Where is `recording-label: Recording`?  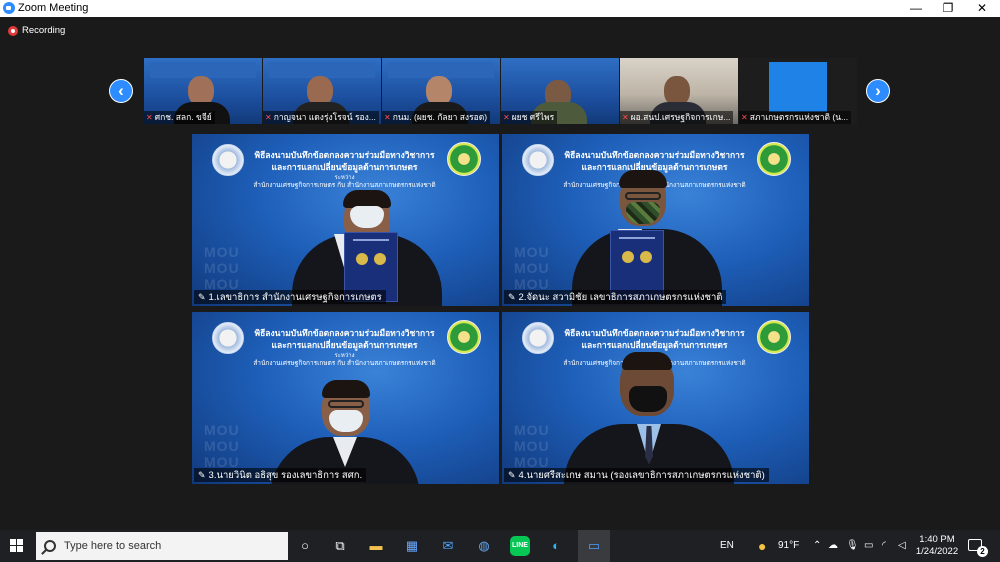
recording-label: Recording is located at coordinates (44, 30).